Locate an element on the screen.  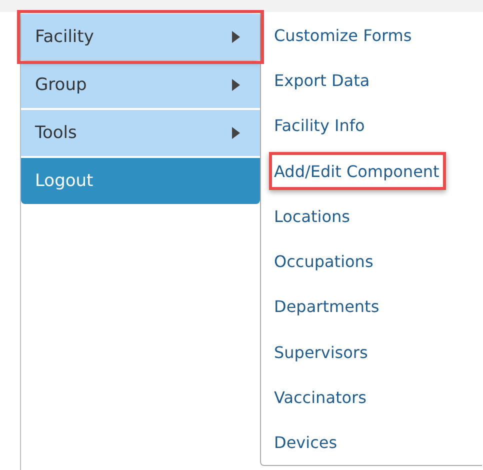
submenu-item: Locations is located at coordinates (371, 217).